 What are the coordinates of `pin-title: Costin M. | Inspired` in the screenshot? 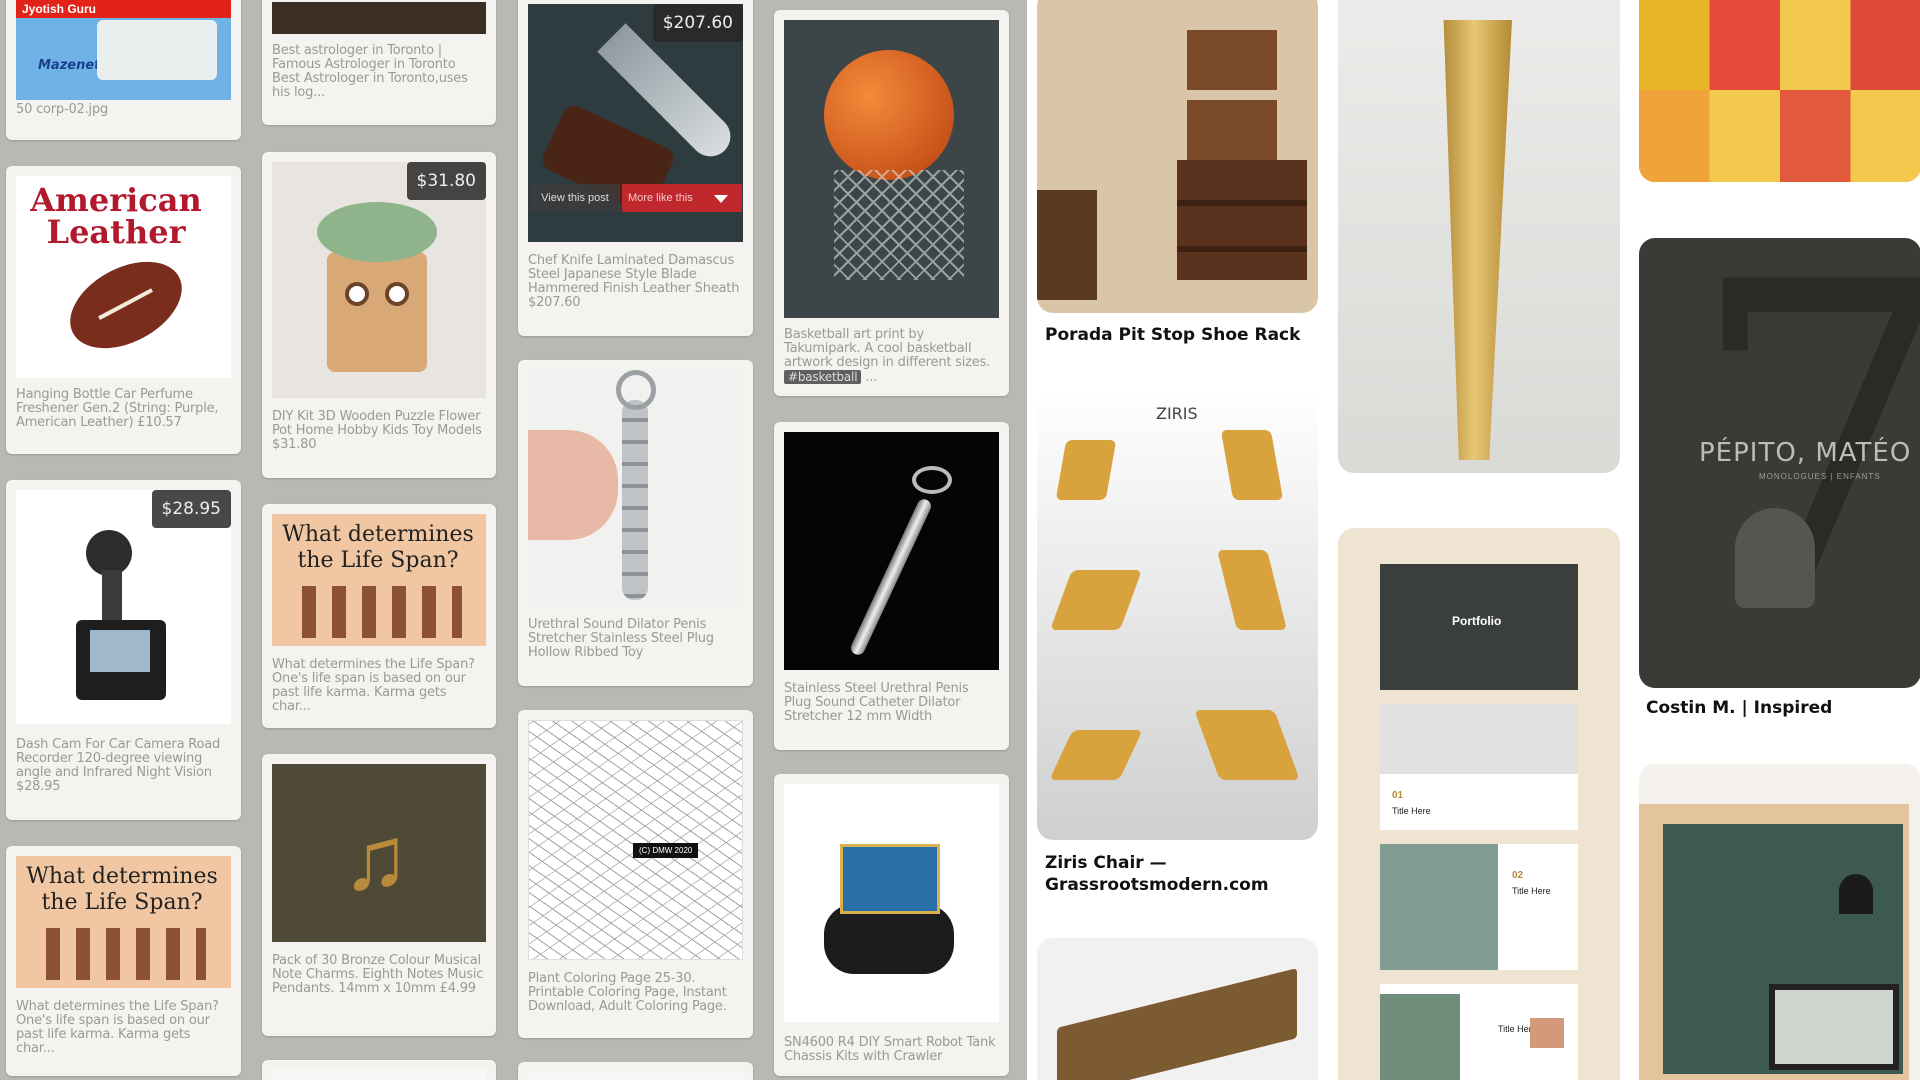 It's located at (1739, 708).